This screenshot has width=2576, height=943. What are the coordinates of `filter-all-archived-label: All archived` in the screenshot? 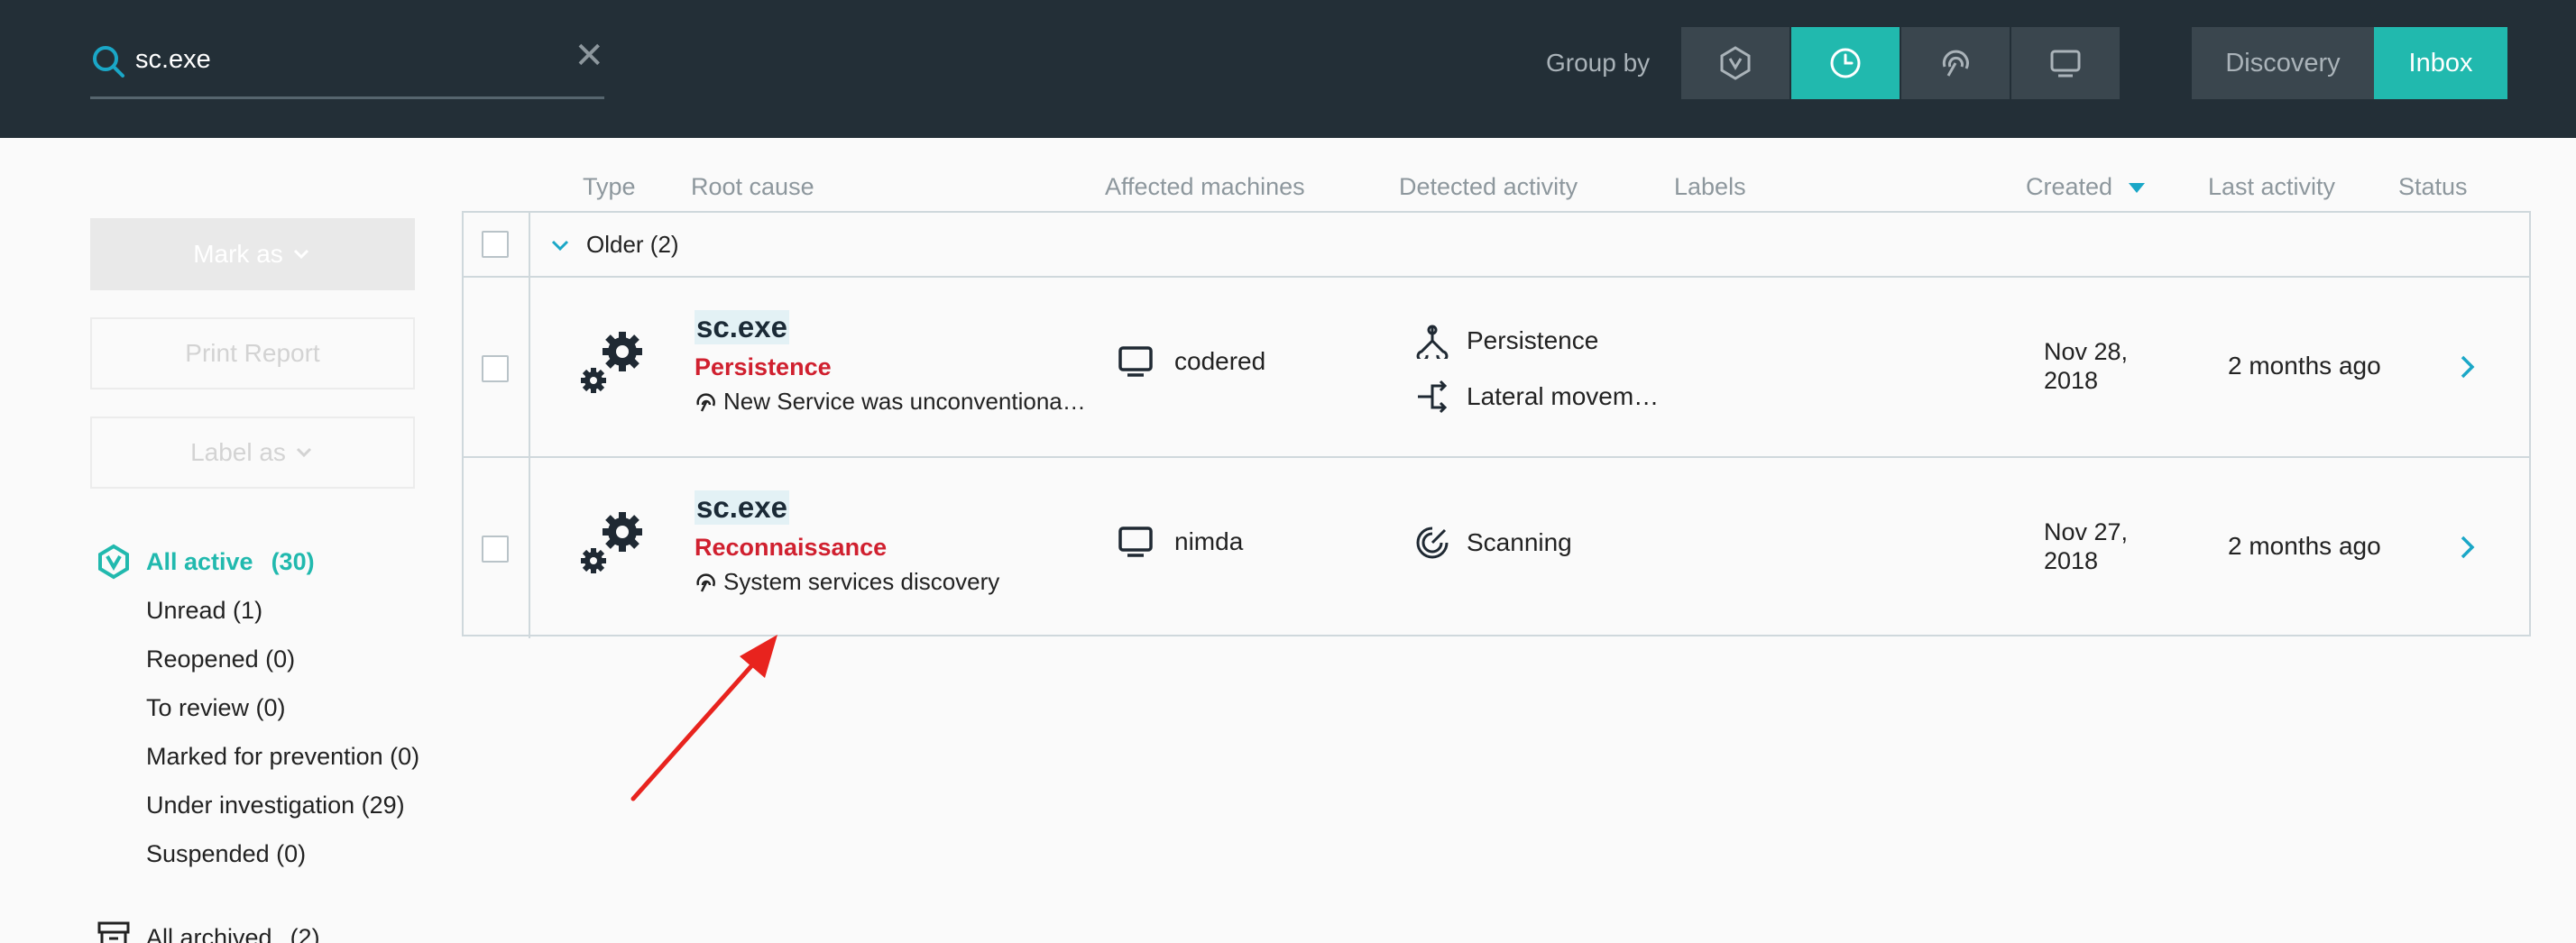 It's located at (209, 933).